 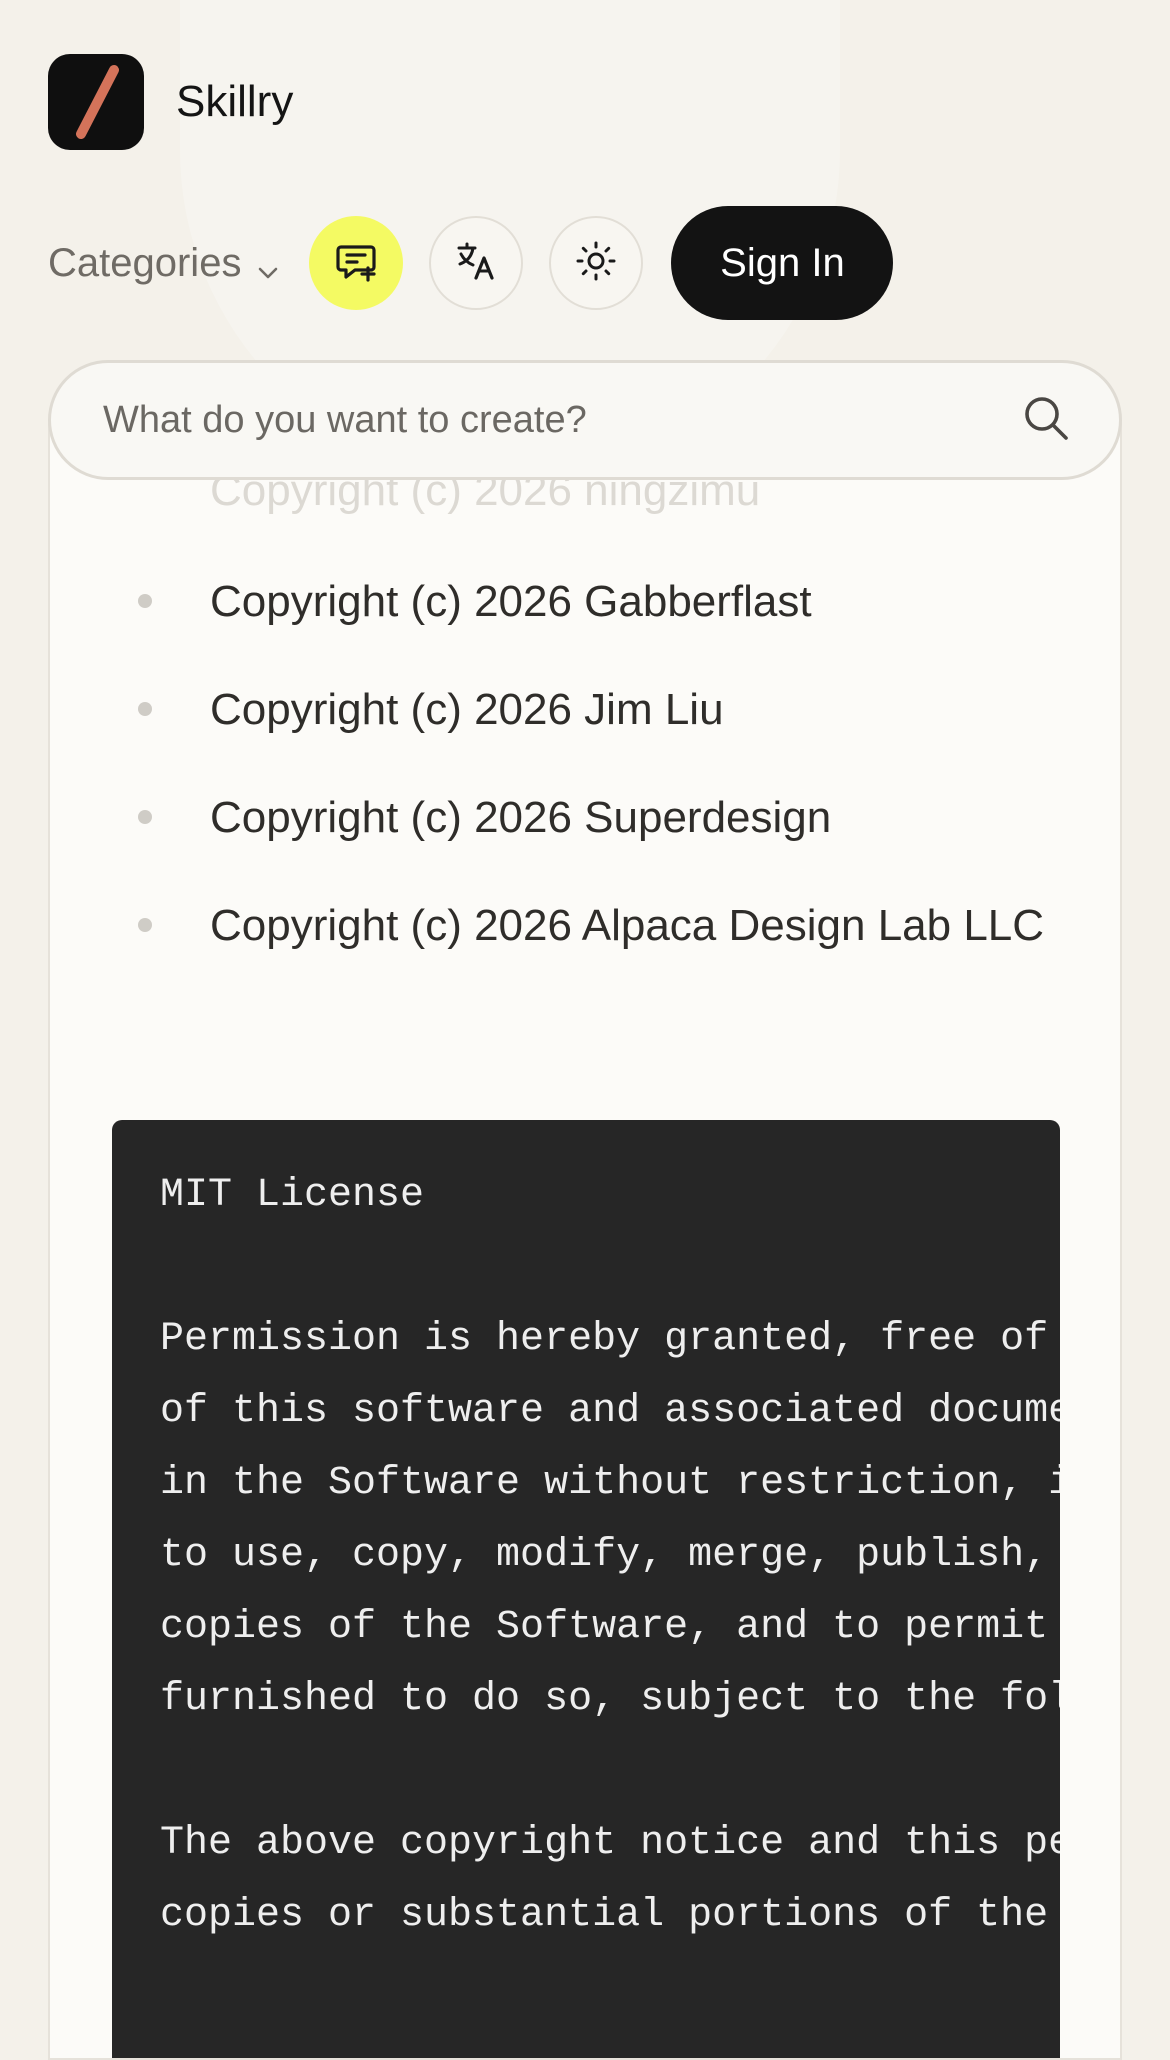 I want to click on translate-icon, so click(x=476, y=263).